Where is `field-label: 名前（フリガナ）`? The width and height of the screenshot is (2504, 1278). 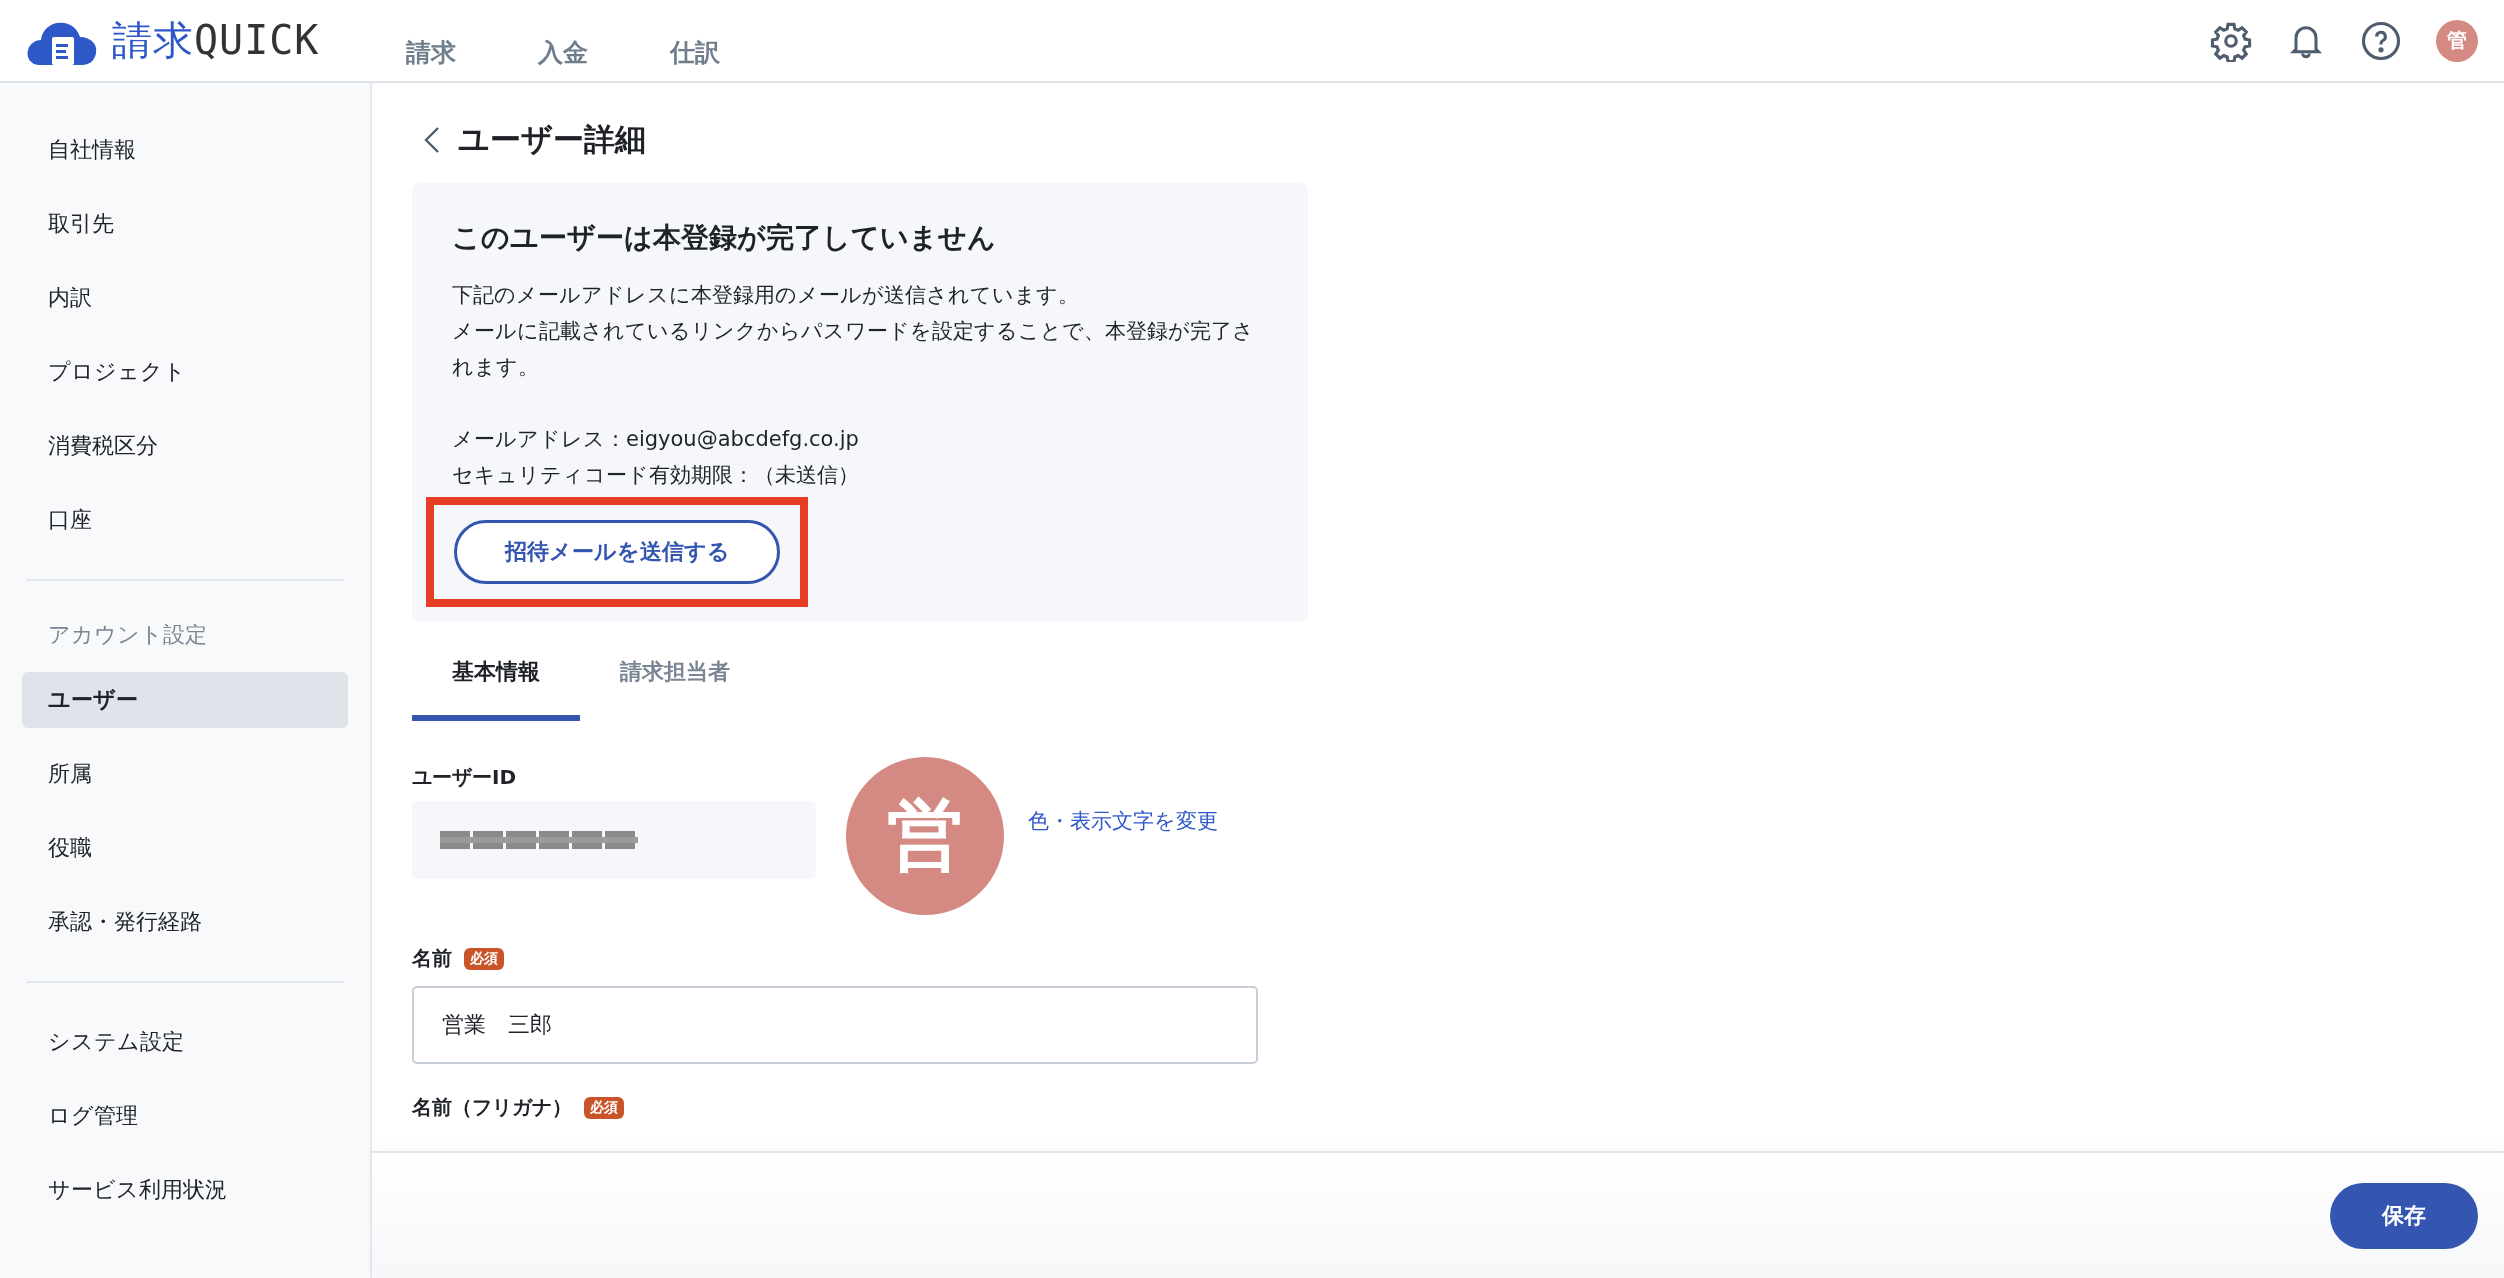
field-label: 名前（フリガナ） is located at coordinates (492, 1107).